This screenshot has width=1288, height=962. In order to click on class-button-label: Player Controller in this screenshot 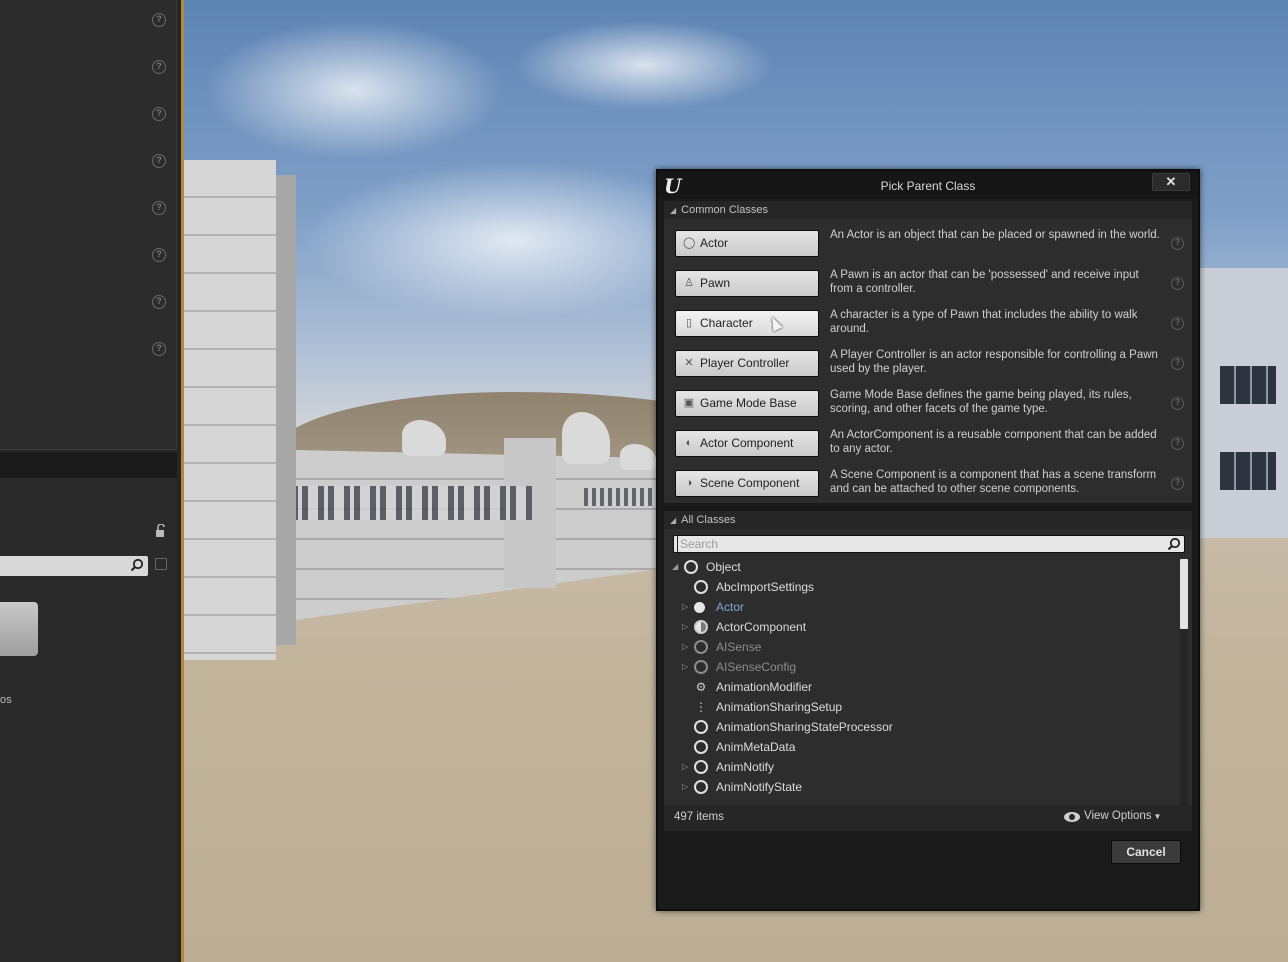, I will do `click(745, 363)`.